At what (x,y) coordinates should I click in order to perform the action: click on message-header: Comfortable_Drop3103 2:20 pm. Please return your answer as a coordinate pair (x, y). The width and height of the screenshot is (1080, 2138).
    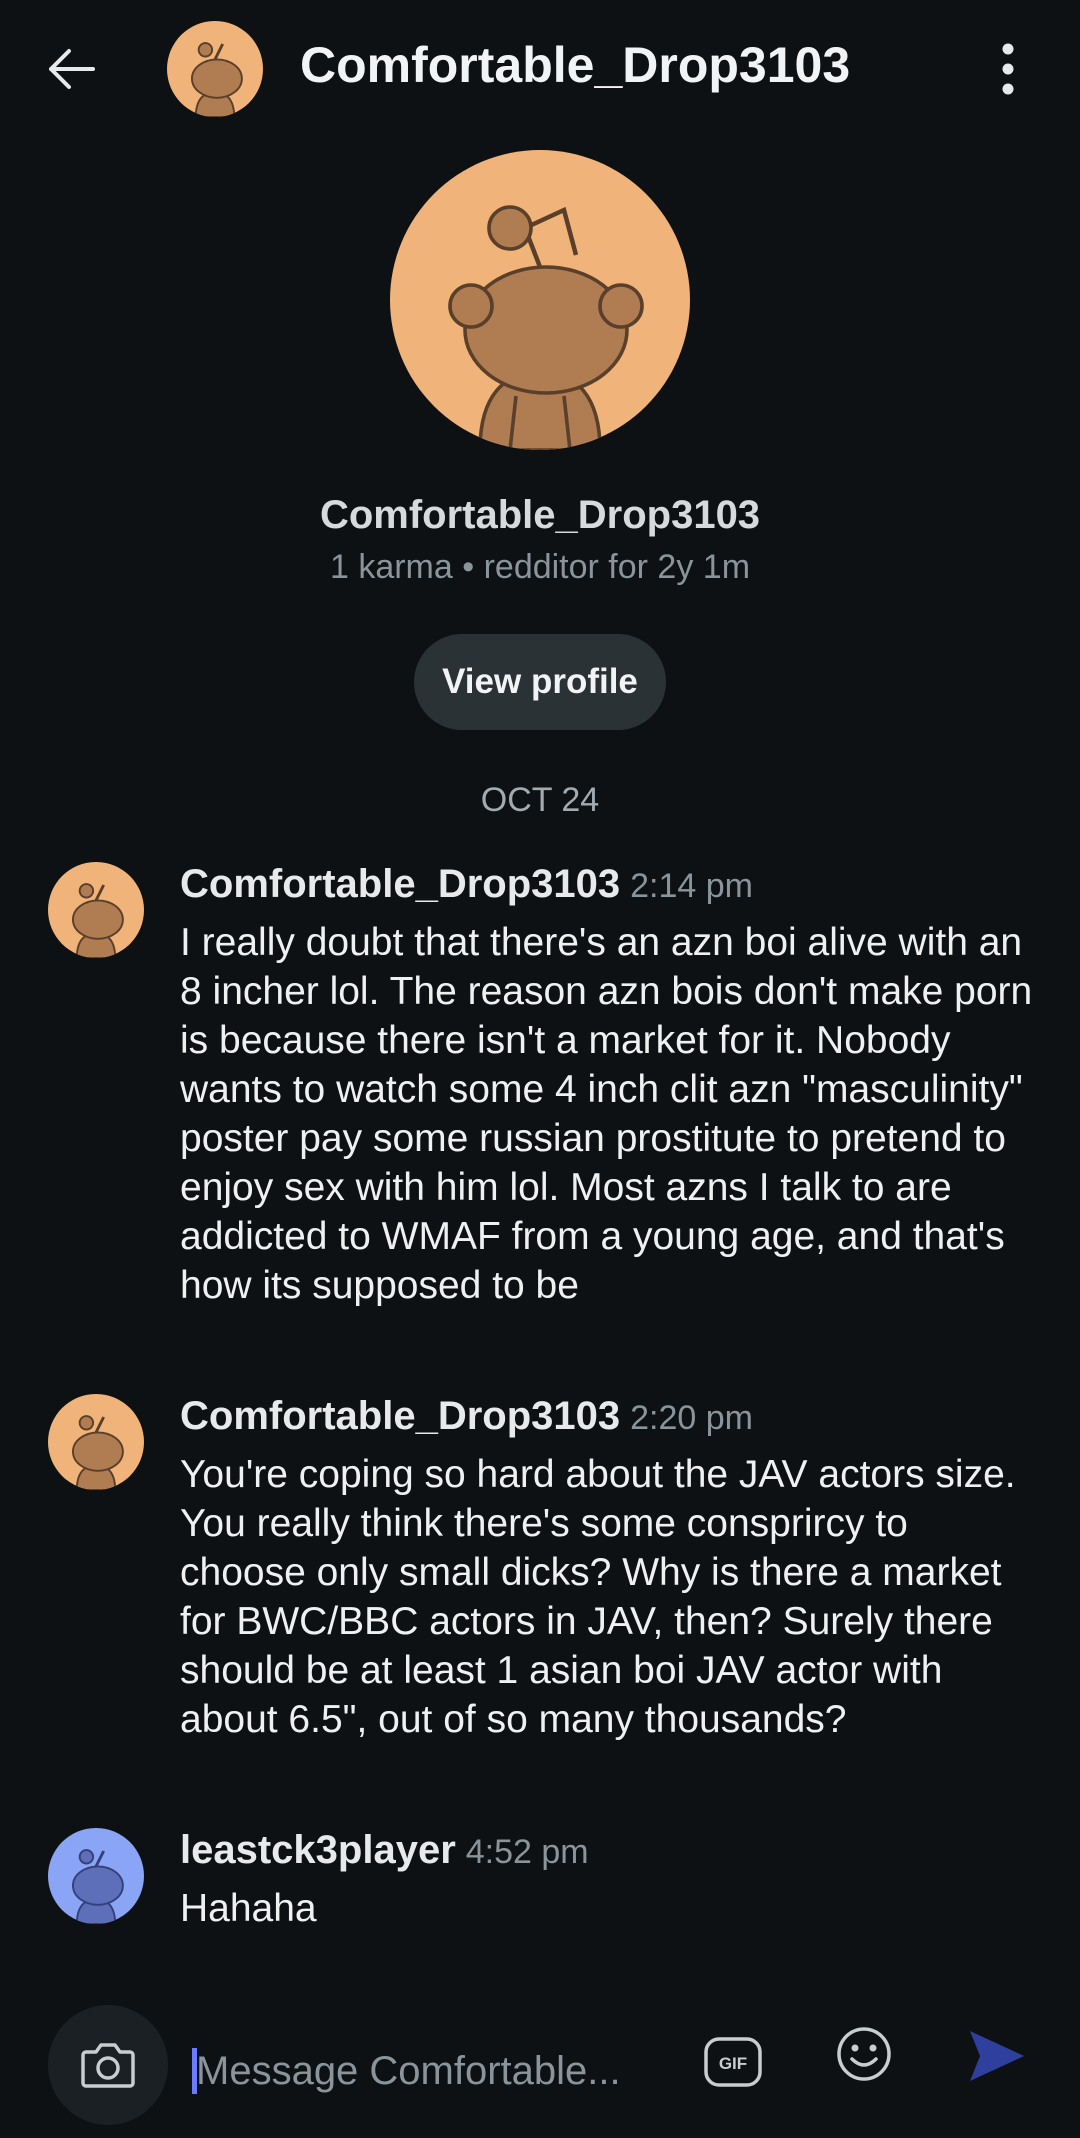
    Looking at the image, I should click on (466, 1416).